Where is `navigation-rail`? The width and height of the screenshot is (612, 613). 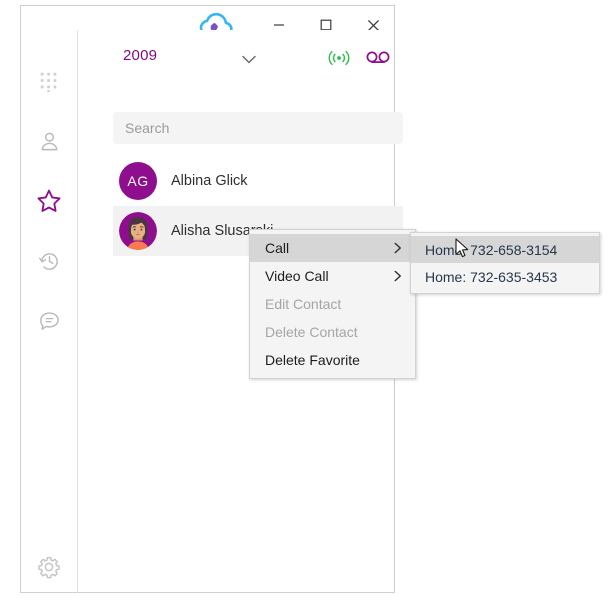
navigation-rail is located at coordinates (49, 311).